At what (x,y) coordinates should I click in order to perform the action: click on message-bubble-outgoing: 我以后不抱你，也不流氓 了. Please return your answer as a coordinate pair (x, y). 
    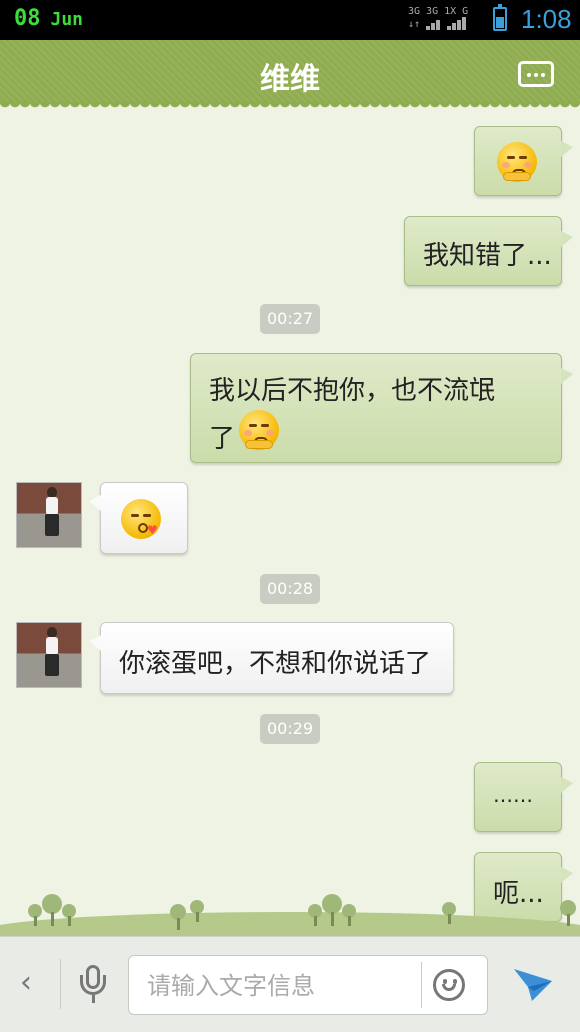
    Looking at the image, I should click on (381, 408).